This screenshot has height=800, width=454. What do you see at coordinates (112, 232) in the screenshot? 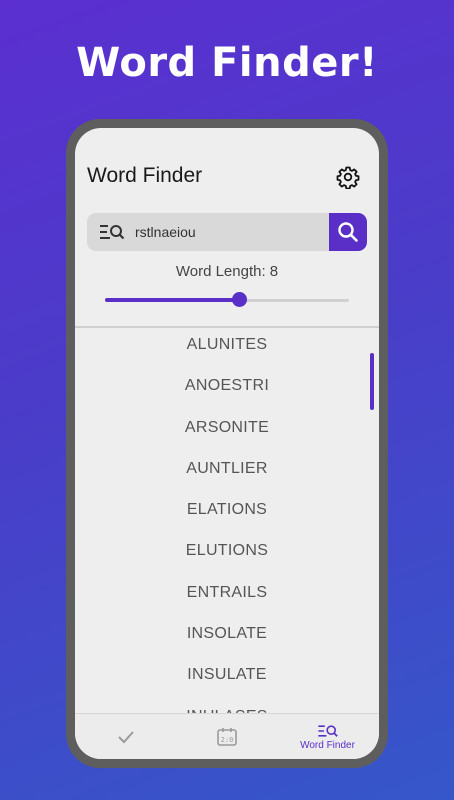
I see `list-search-icon` at bounding box center [112, 232].